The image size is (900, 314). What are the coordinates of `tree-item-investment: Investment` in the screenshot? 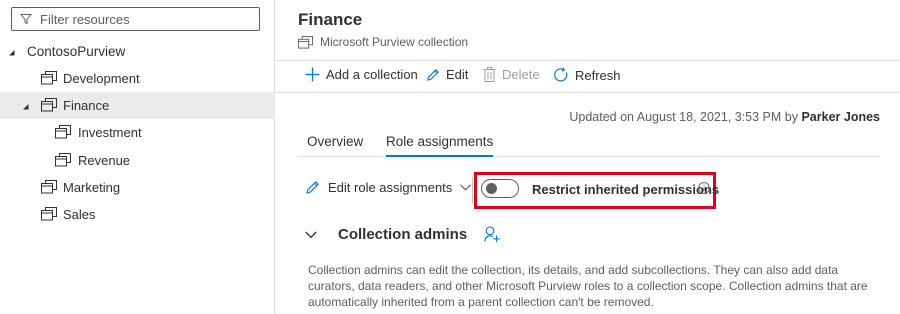 It's located at (137, 132).